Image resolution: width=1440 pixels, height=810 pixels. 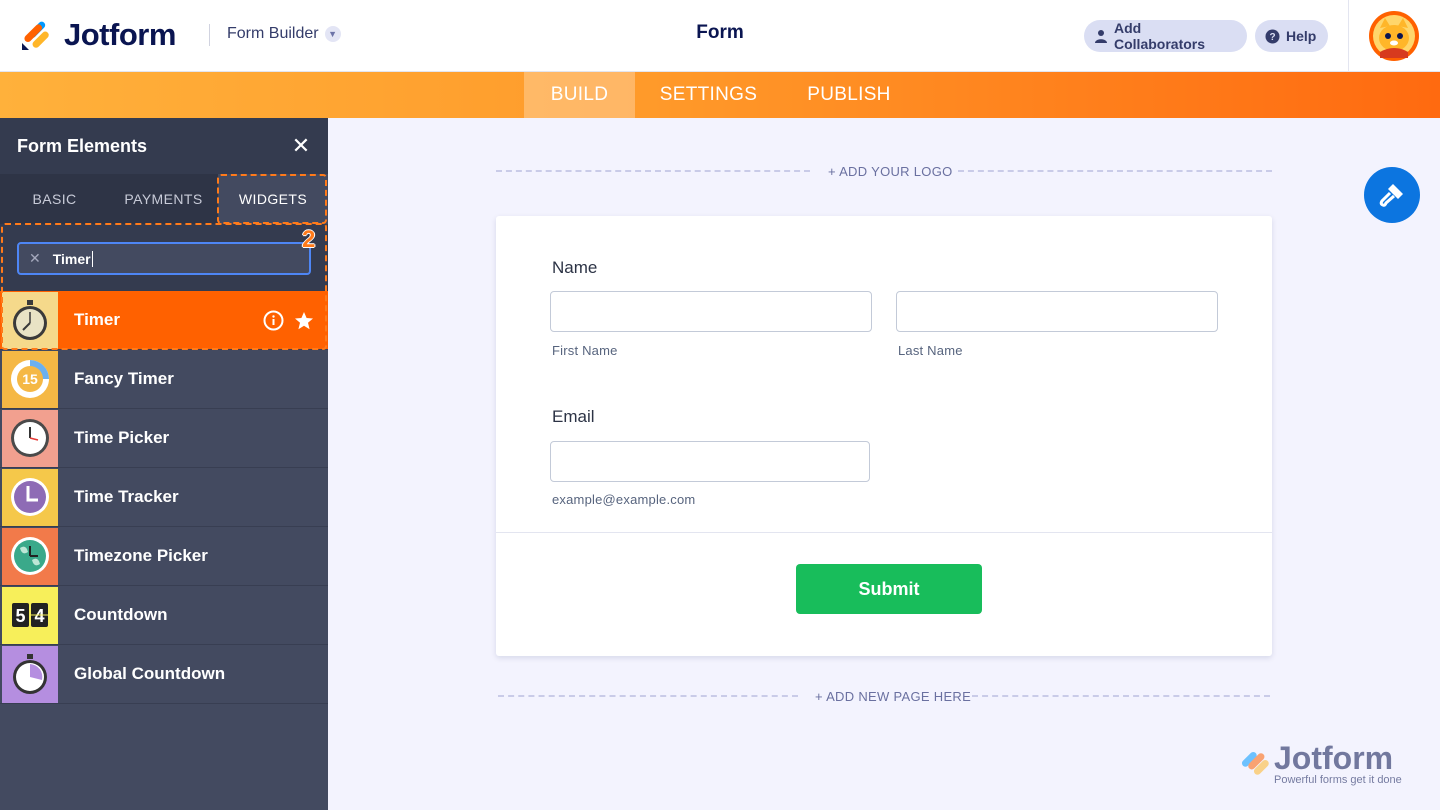 I want to click on question-icon: ?, so click(x=1272, y=36).